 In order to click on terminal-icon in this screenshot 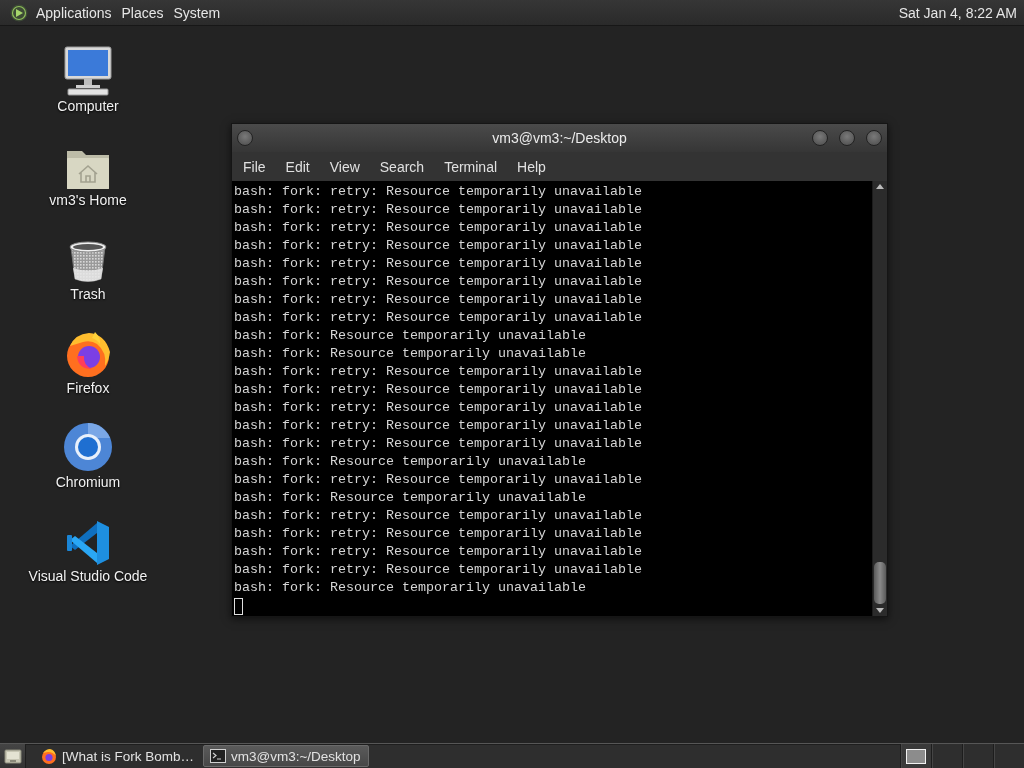, I will do `click(218, 756)`.